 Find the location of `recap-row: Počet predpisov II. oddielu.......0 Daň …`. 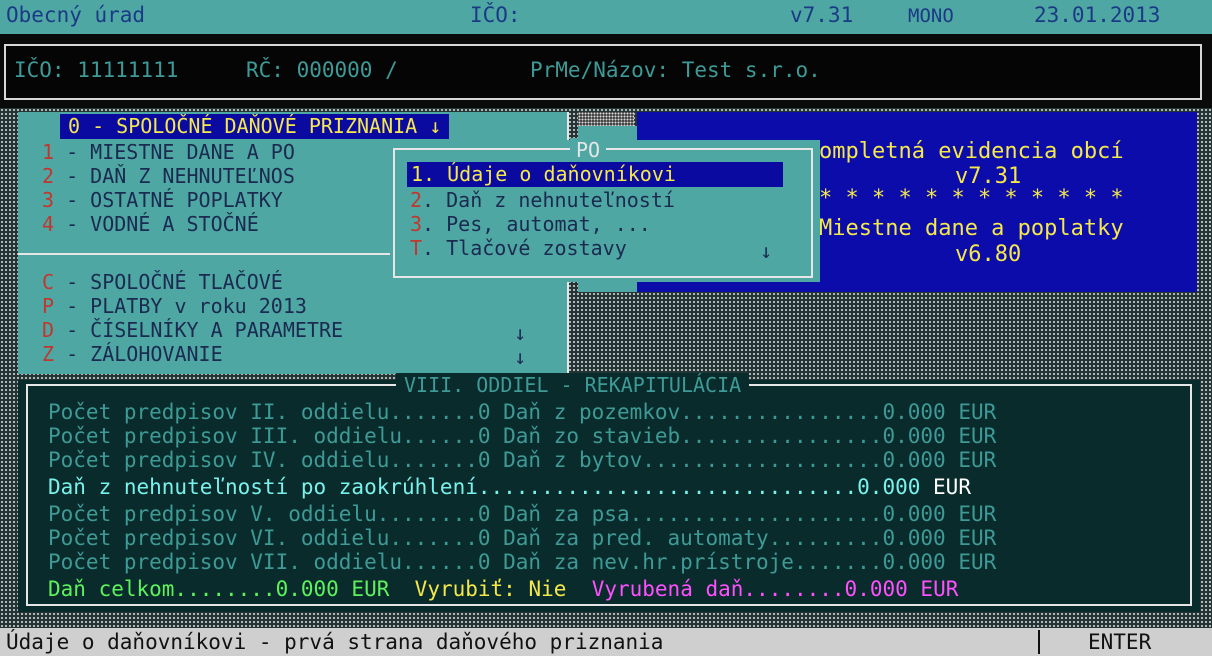

recap-row: Počet predpisov II. oddielu.......0 Daň … is located at coordinates (522, 412).